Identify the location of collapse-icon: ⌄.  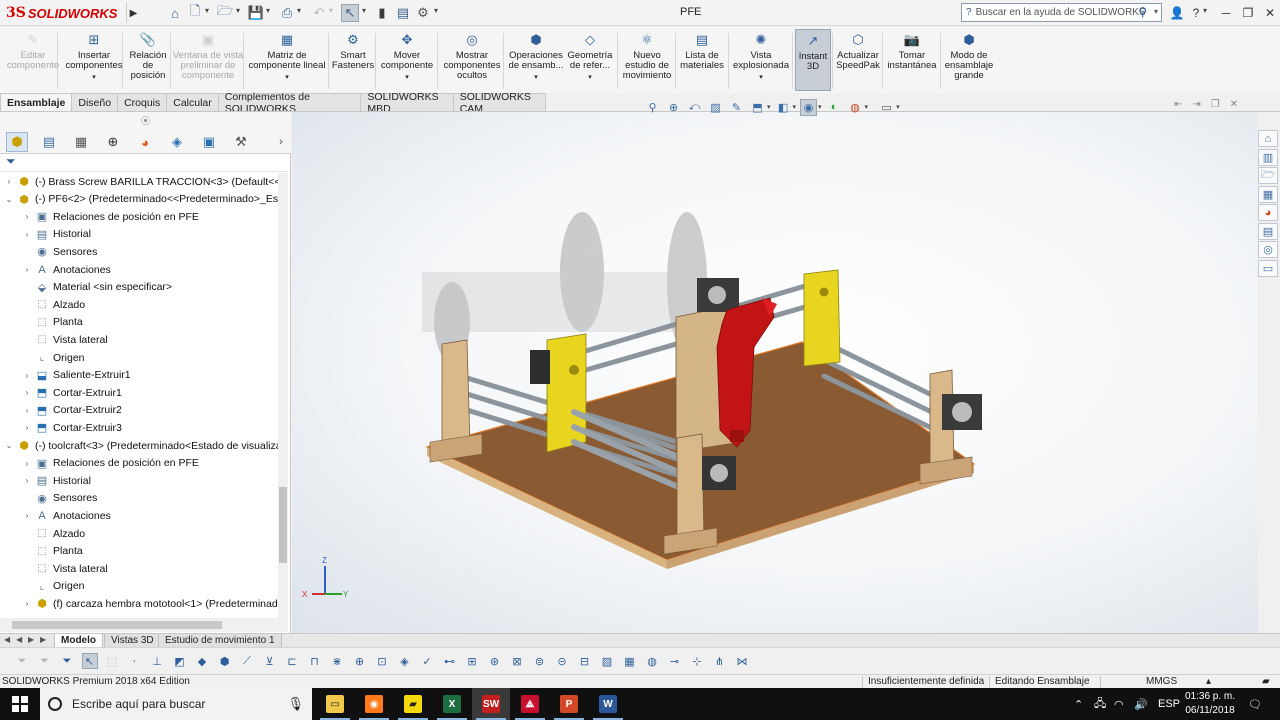
(9, 445).